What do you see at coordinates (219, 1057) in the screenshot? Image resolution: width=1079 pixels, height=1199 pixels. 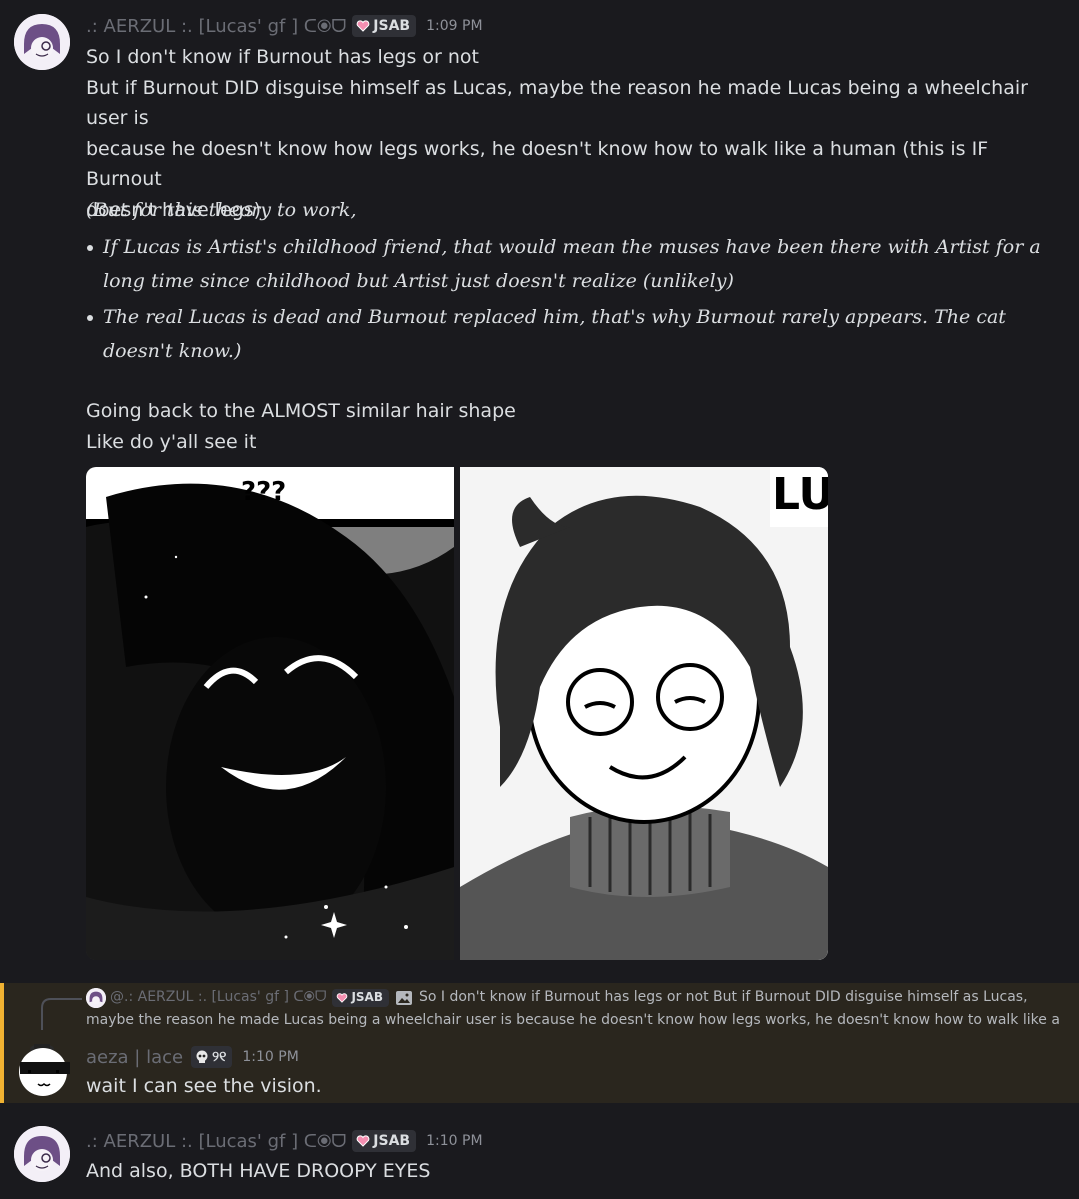 I see `clan-tag-label: ୨୧` at bounding box center [219, 1057].